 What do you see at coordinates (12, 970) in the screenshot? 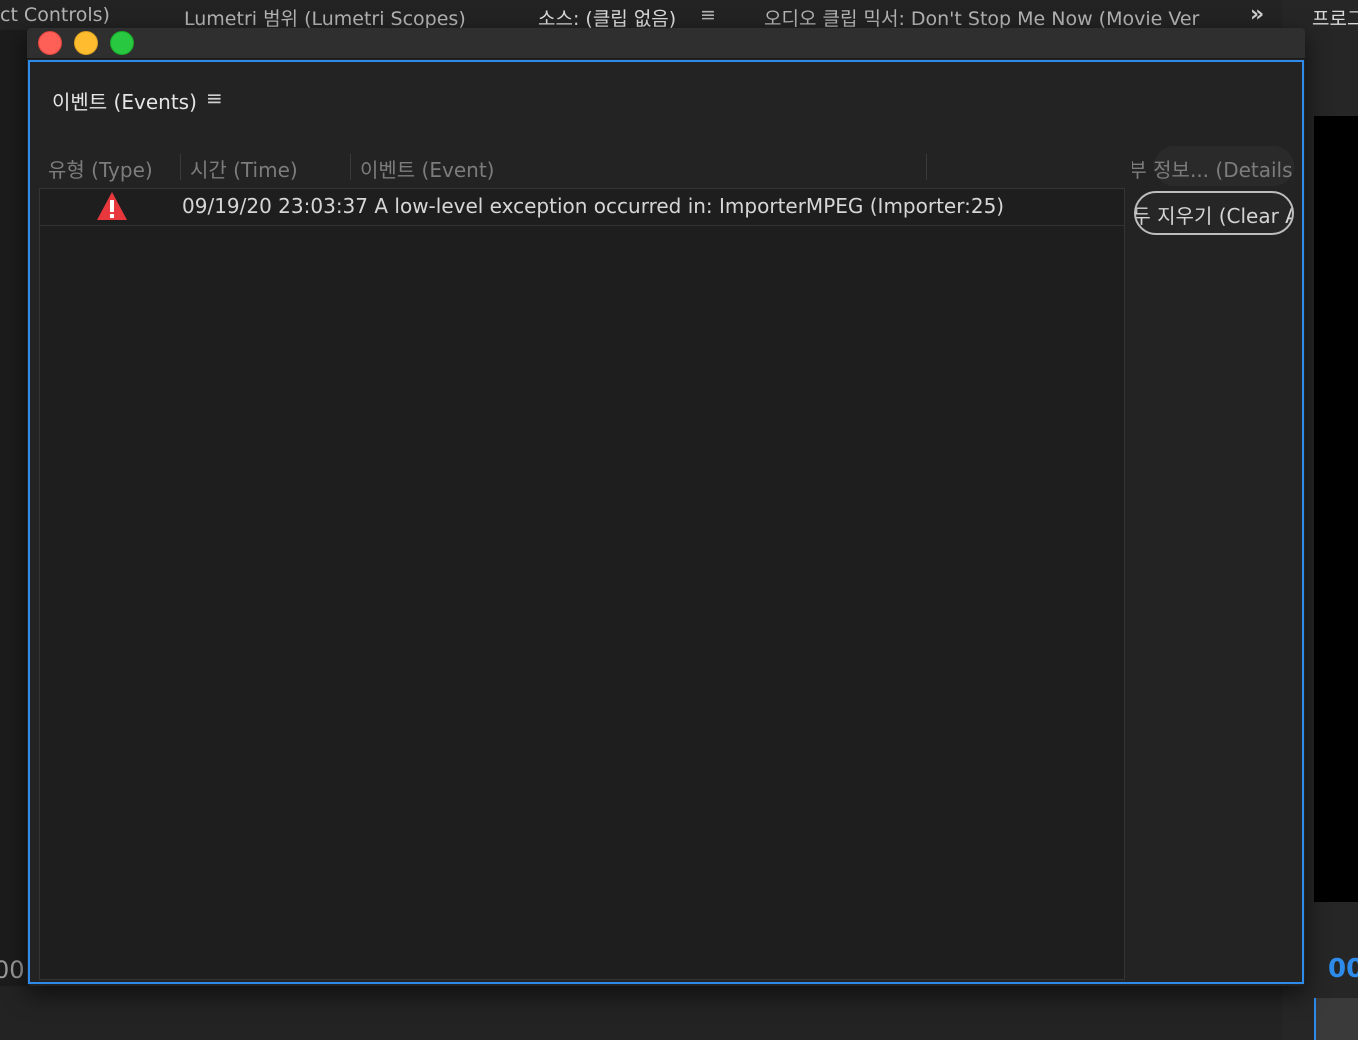
I see `source-timecode: 00` at bounding box center [12, 970].